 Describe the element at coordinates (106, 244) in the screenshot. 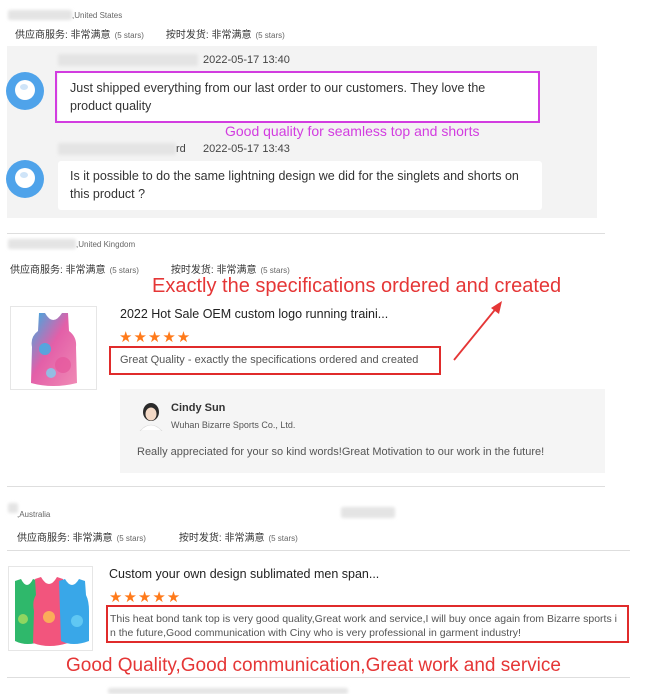

I see `buyer-country: ,United Kingdom` at that location.